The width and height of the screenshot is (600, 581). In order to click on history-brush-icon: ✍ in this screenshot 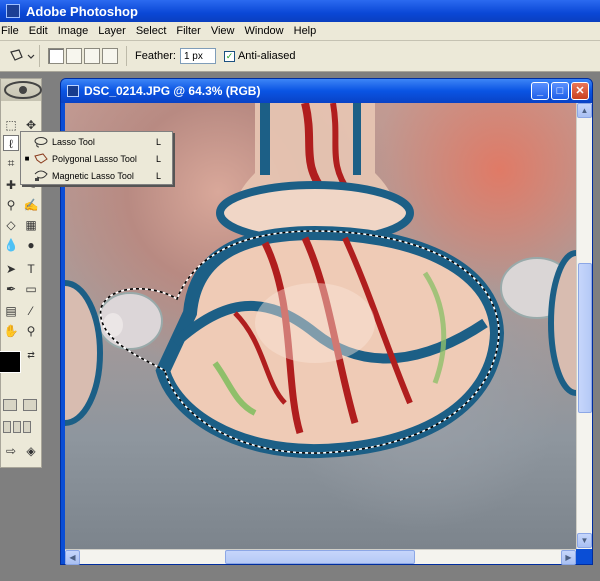, I will do `click(31, 205)`.